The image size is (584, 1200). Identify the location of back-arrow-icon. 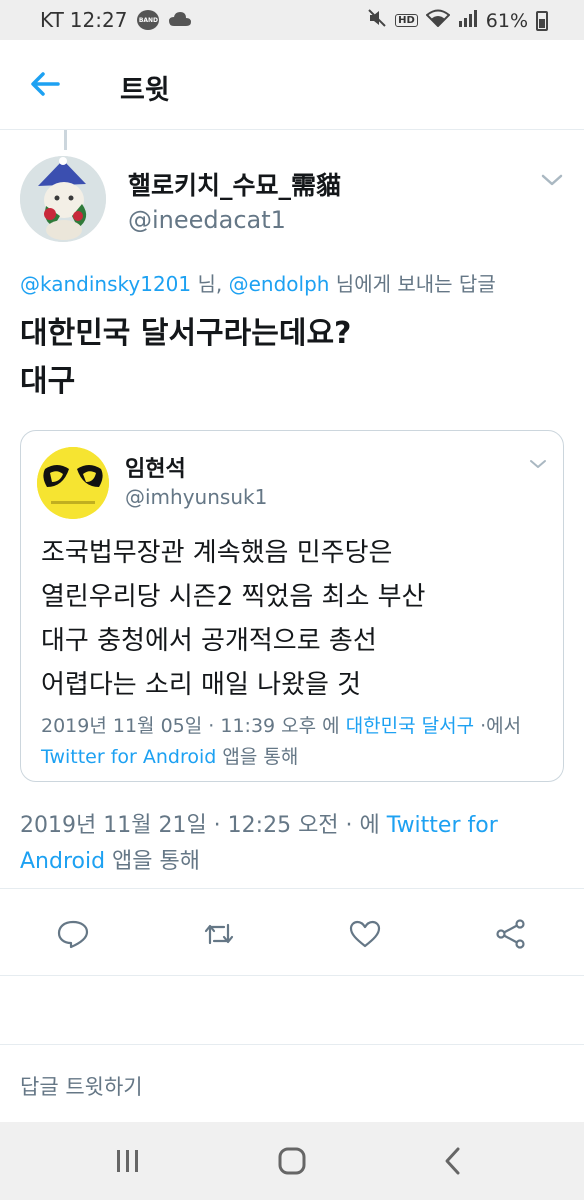
(46, 84).